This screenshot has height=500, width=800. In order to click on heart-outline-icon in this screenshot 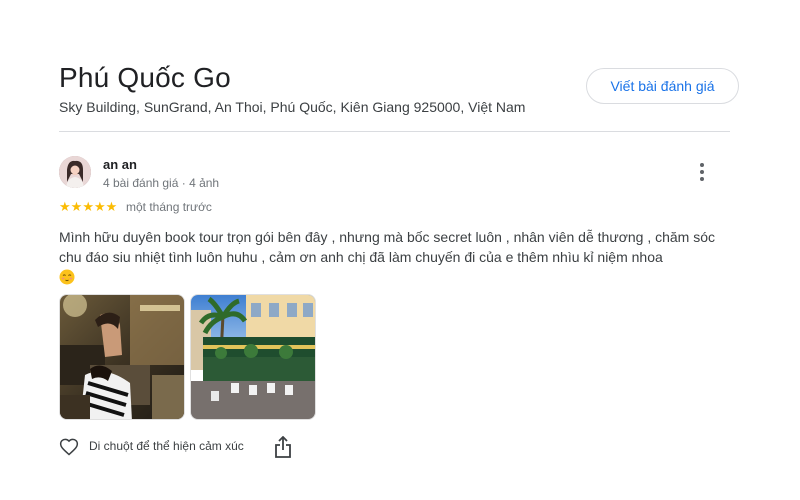, I will do `click(69, 447)`.